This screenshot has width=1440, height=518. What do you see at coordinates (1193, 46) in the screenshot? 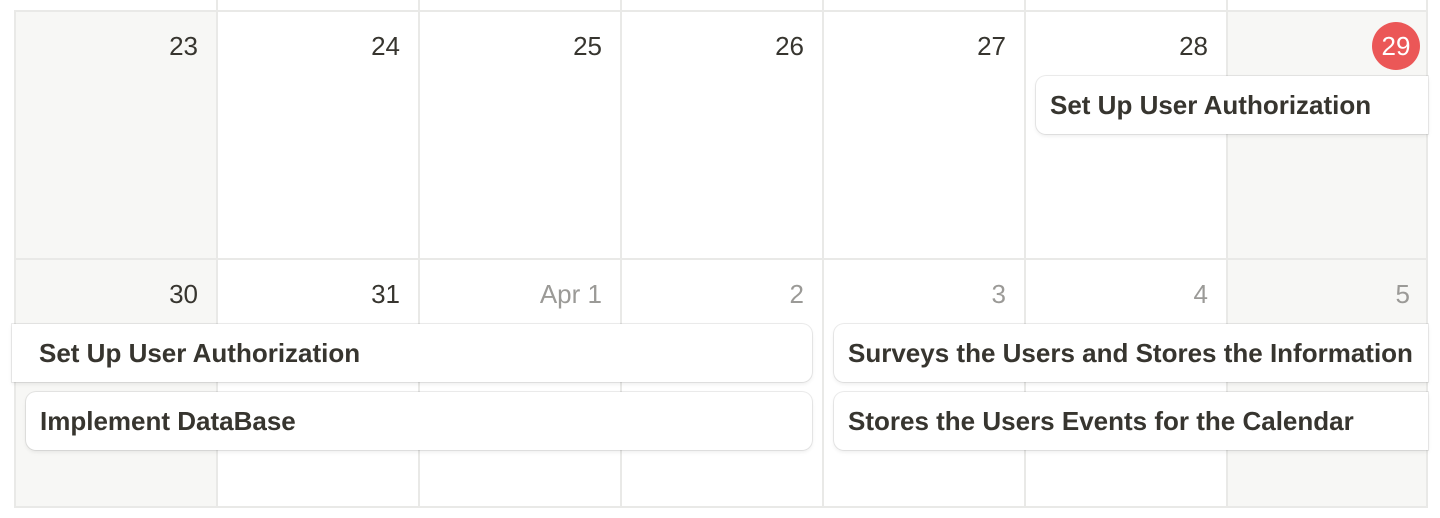
I see `day-number: 28` at bounding box center [1193, 46].